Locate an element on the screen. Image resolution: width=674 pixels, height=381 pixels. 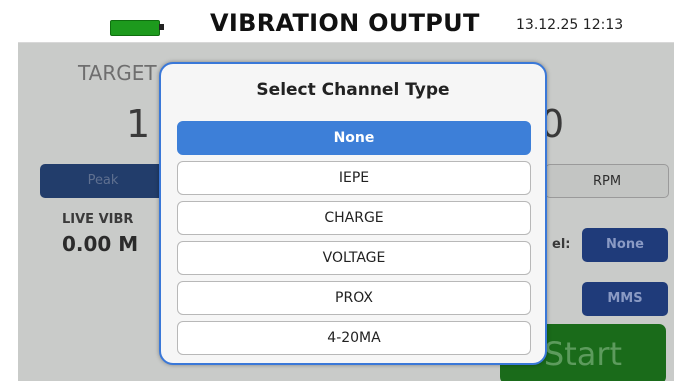
option-prox: PROX is located at coordinates (354, 298).